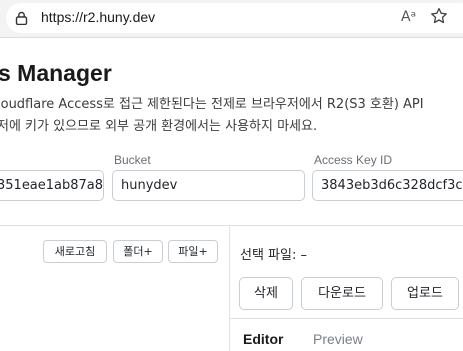 The width and height of the screenshot is (463, 351). I want to click on page-description-line-2: 저에 키가 있으므로 외부 공개 환경에서는 사용하지 마세요., so click(159, 126).